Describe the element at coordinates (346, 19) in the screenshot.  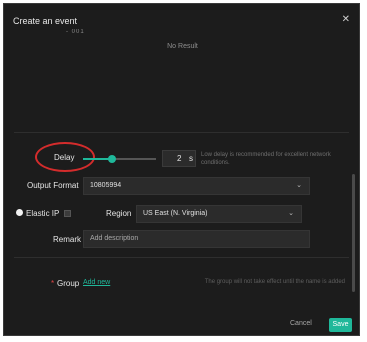
I see `close-icon: ✕` at that location.